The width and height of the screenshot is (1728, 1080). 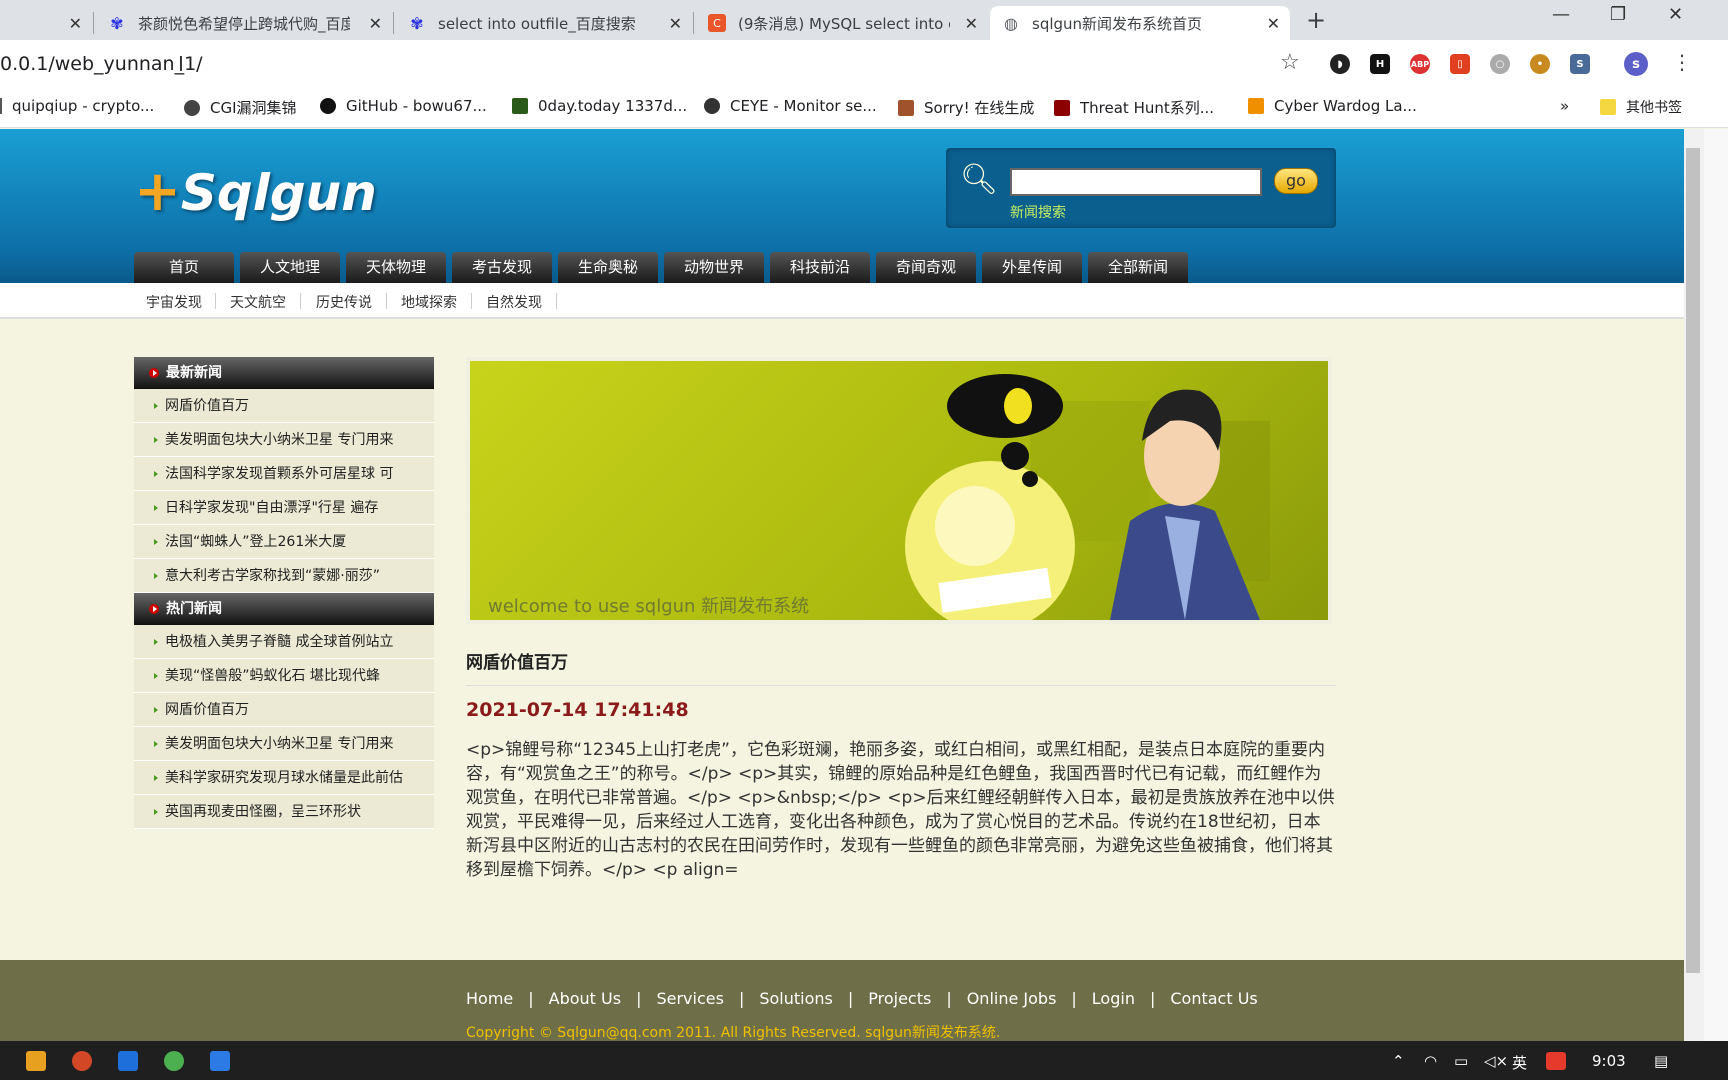 I want to click on url-field: 0.0.1/web_yunnan_1/, so click(x=101, y=64).